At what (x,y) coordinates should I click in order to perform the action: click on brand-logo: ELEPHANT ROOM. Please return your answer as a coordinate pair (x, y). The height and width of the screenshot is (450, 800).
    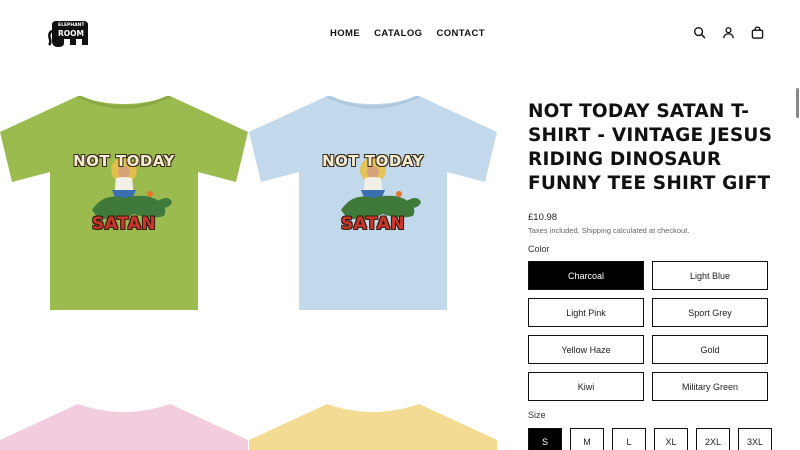
    Looking at the image, I should click on (69, 34).